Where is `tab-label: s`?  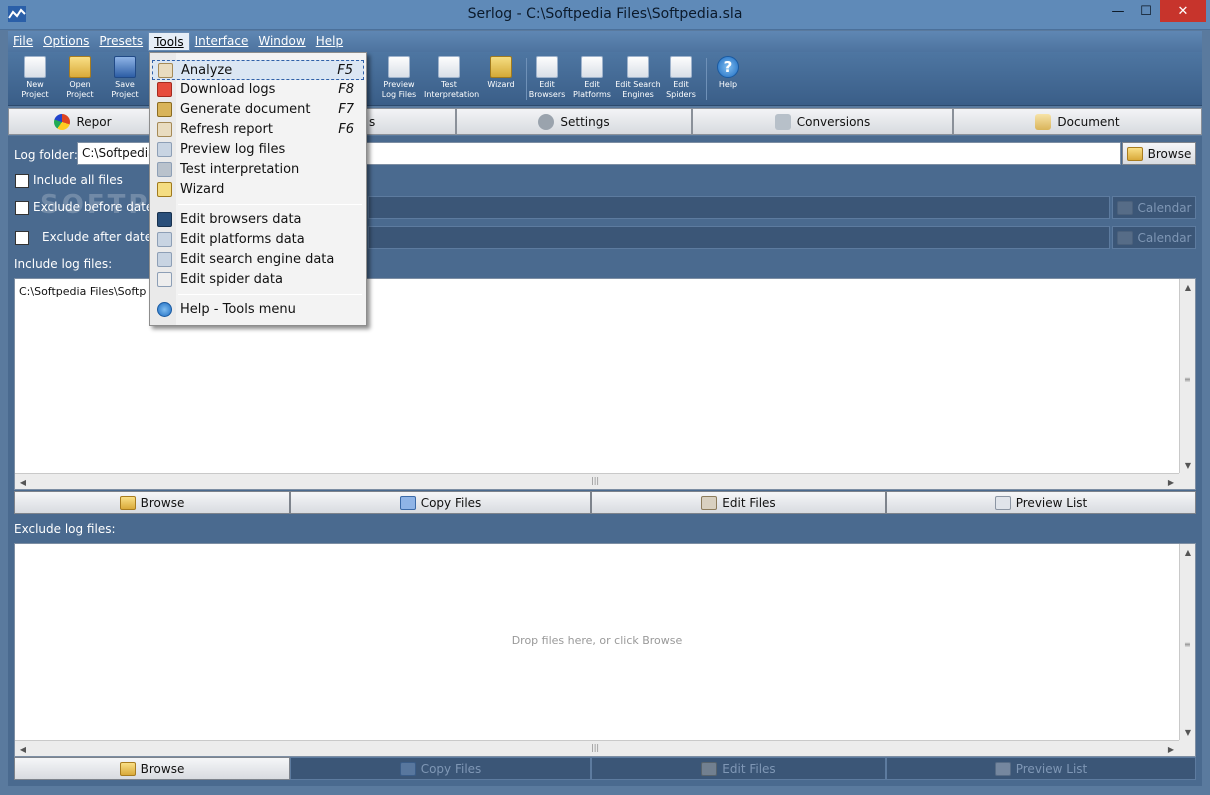 tab-label: s is located at coordinates (372, 121).